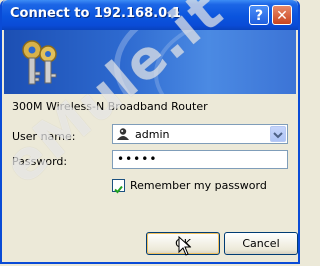  What do you see at coordinates (39, 62) in the screenshot?
I see `keys-icon` at bounding box center [39, 62].